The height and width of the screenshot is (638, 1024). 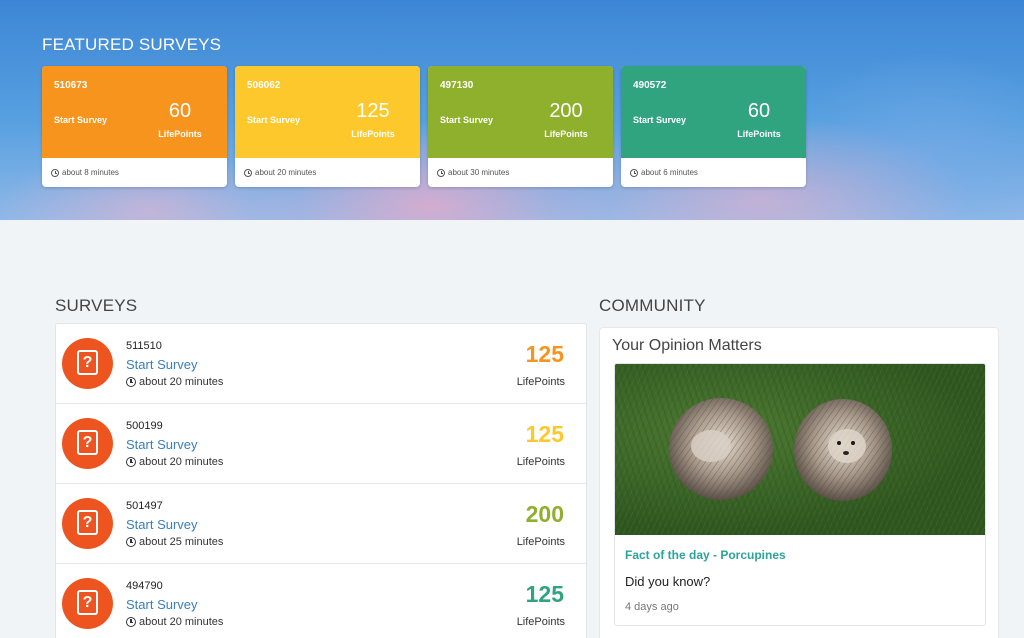 I want to click on featured-points: 125, so click(x=373, y=111).